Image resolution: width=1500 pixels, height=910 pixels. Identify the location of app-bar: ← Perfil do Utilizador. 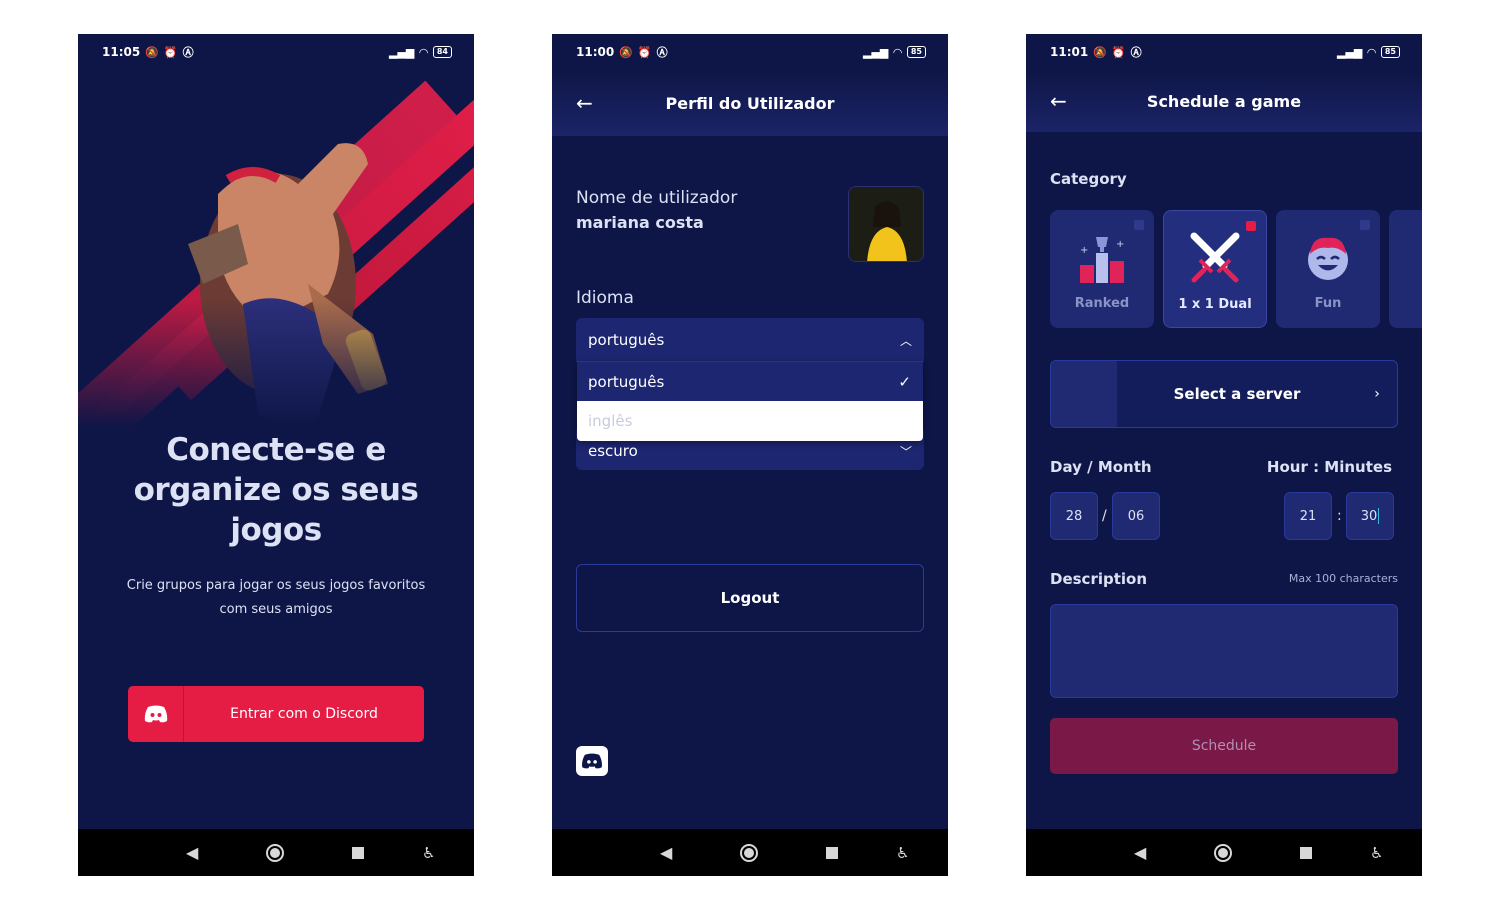
(750, 103).